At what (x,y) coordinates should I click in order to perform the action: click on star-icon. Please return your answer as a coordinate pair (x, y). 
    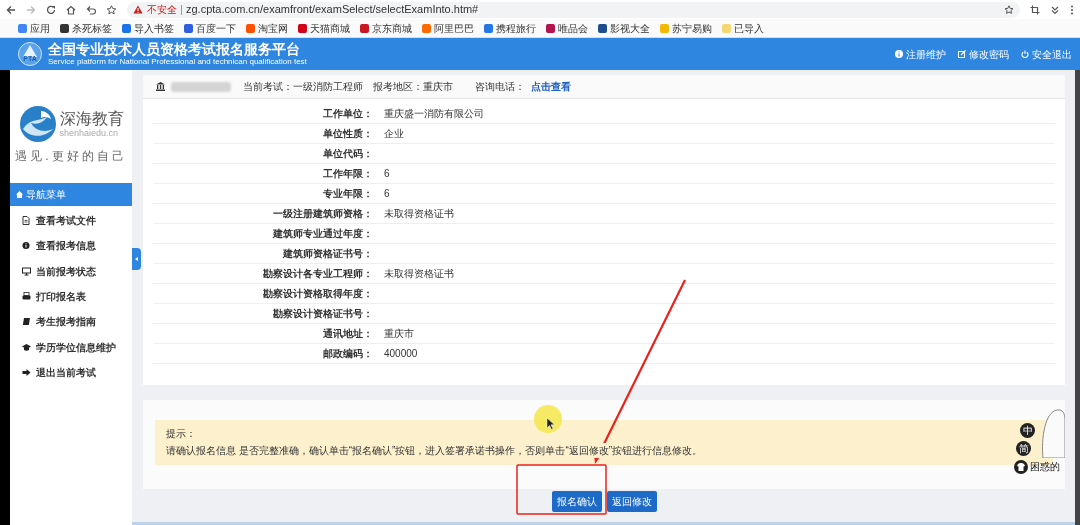
    Looking at the image, I should click on (1009, 9).